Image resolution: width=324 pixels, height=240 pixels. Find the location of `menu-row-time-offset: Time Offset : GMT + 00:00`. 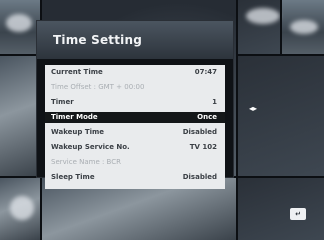

menu-row-time-offset: Time Offset : GMT + 00:00 is located at coordinates (135, 87).